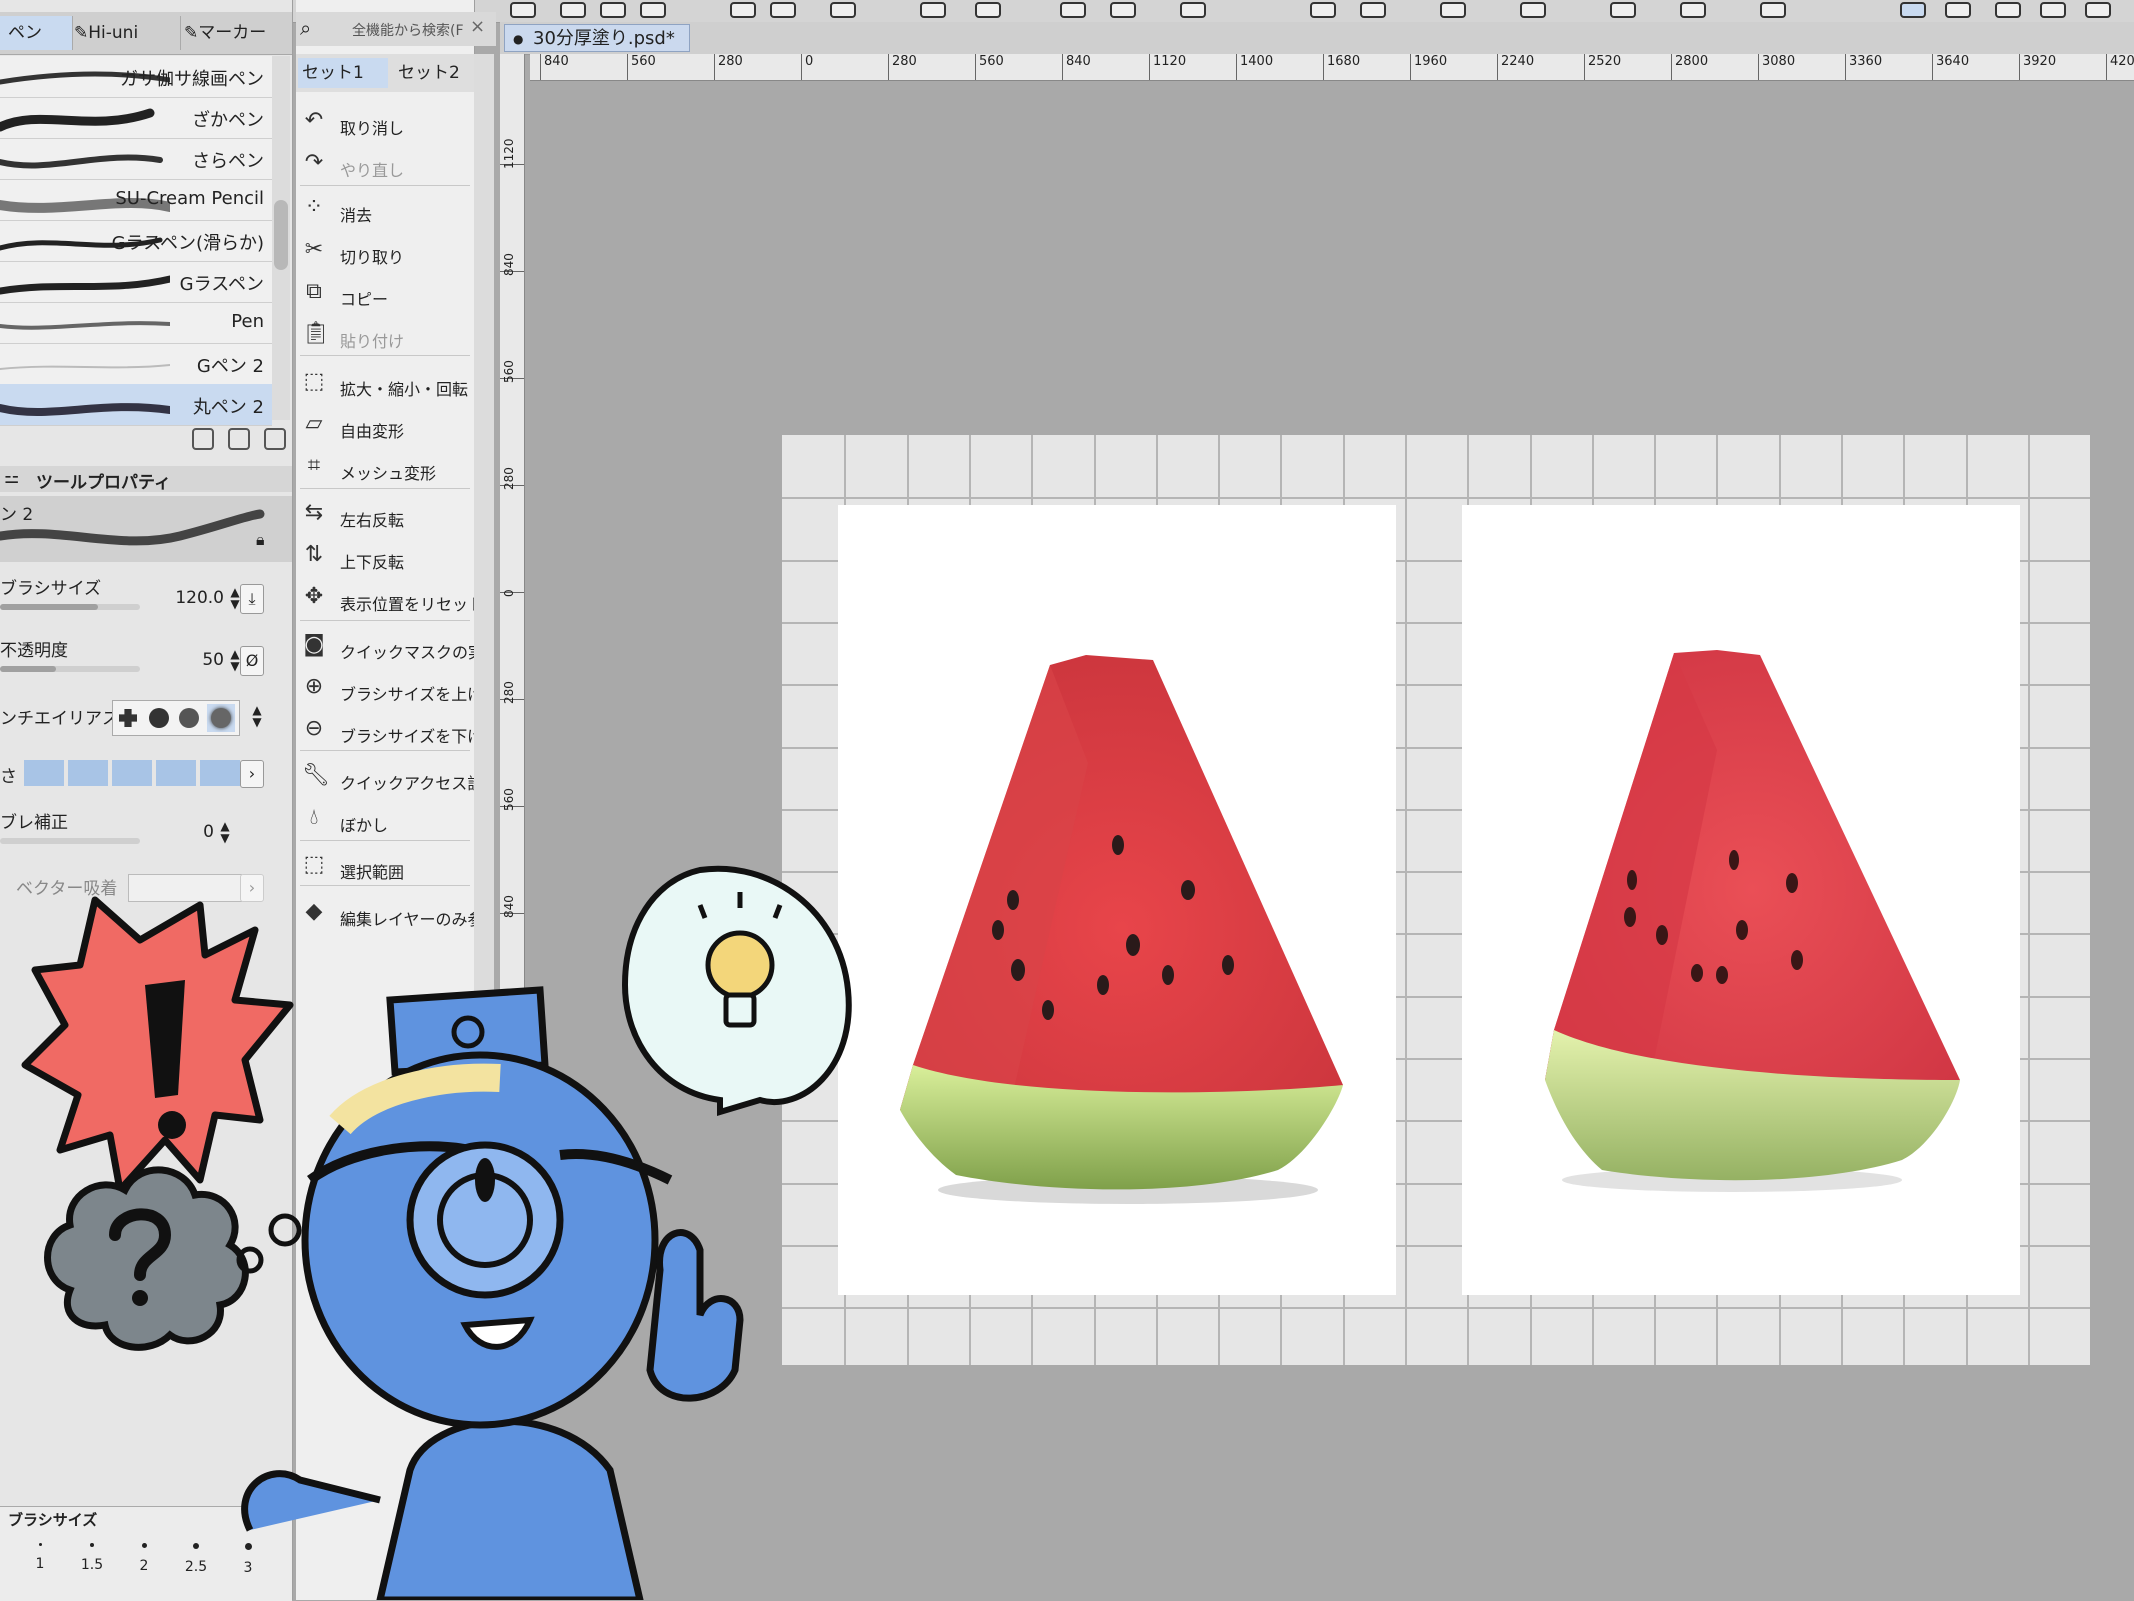  What do you see at coordinates (189, 718) in the screenshot?
I see `antialias-medium-icon` at bounding box center [189, 718].